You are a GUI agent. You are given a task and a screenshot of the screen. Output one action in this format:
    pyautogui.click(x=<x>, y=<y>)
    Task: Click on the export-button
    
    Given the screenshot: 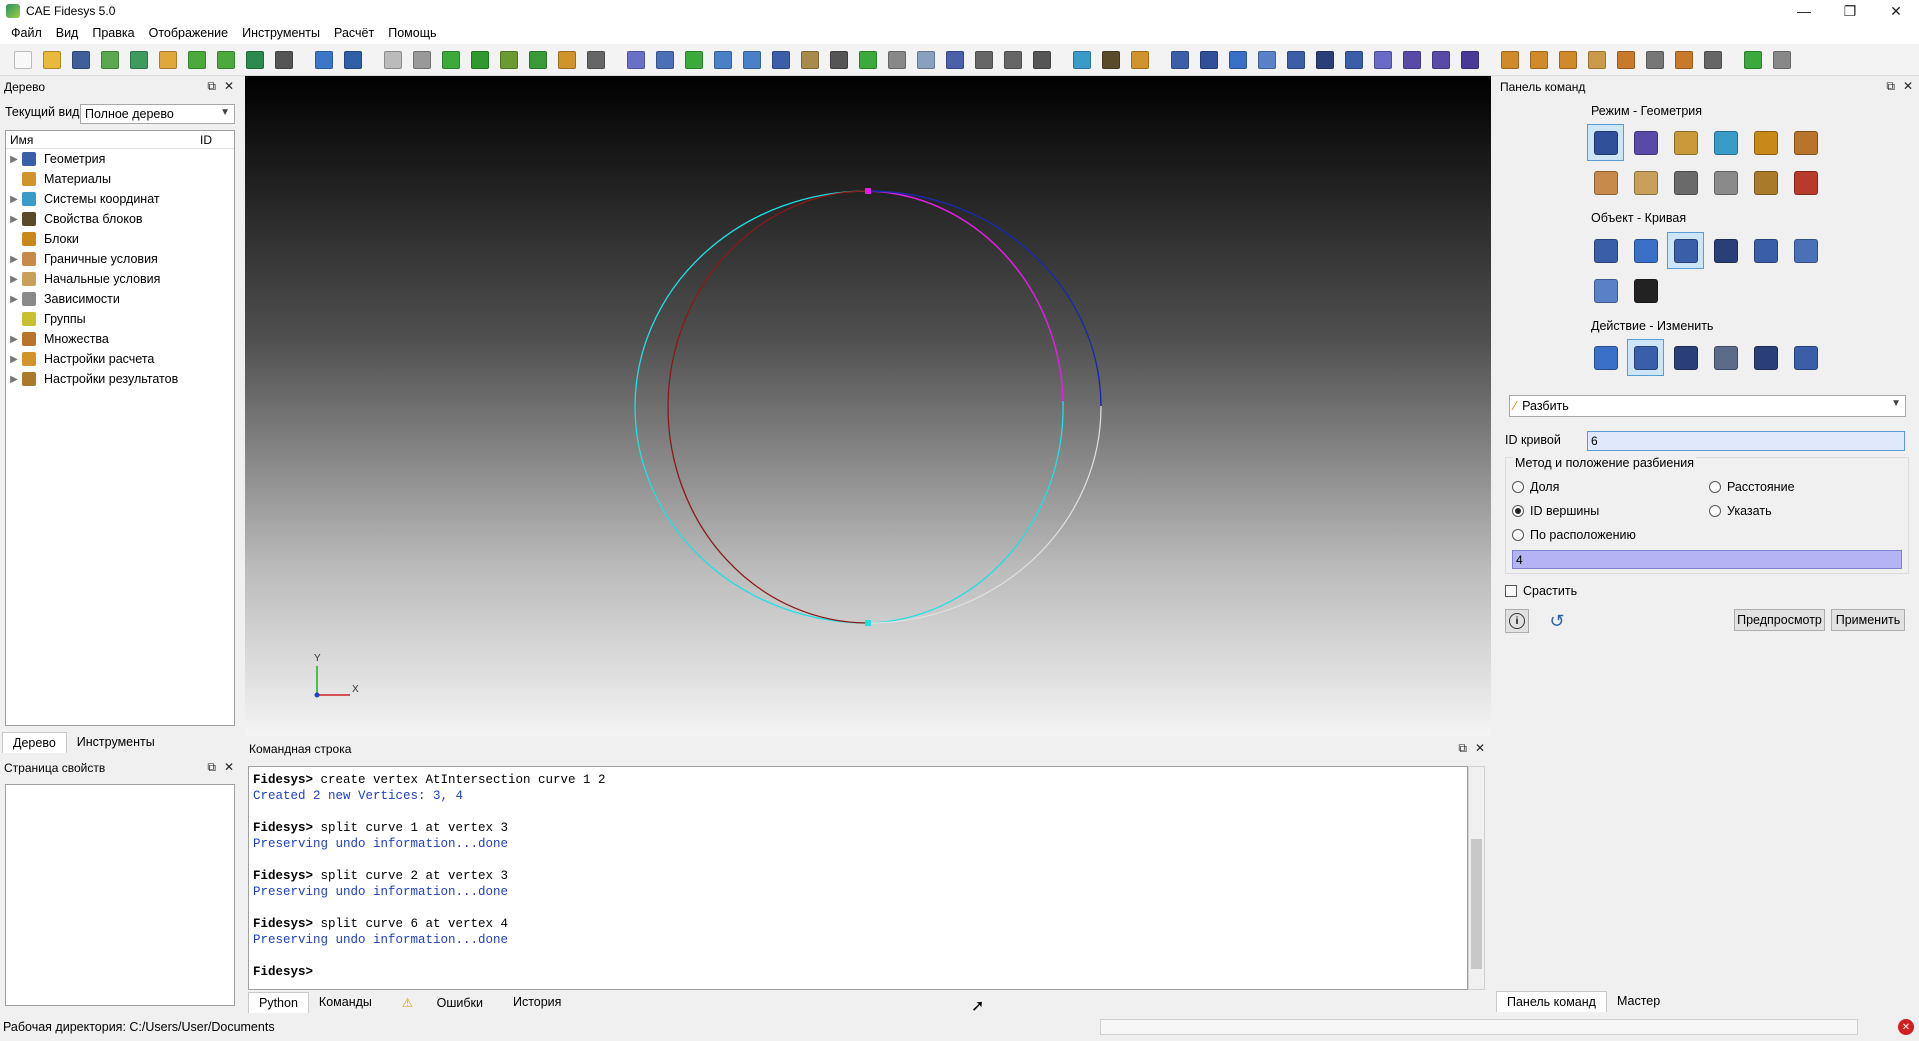 What is the action you would take?
    pyautogui.click(x=139, y=60)
    